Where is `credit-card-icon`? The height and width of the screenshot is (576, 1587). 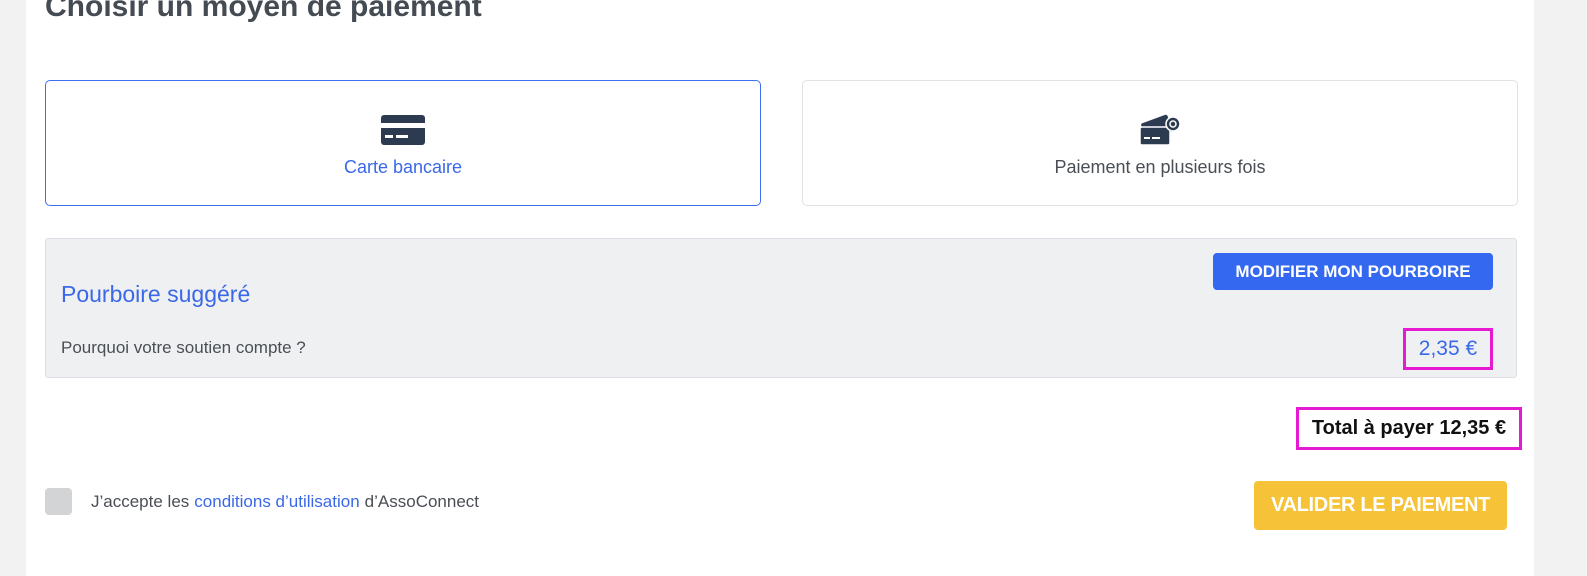 credit-card-icon is located at coordinates (403, 130).